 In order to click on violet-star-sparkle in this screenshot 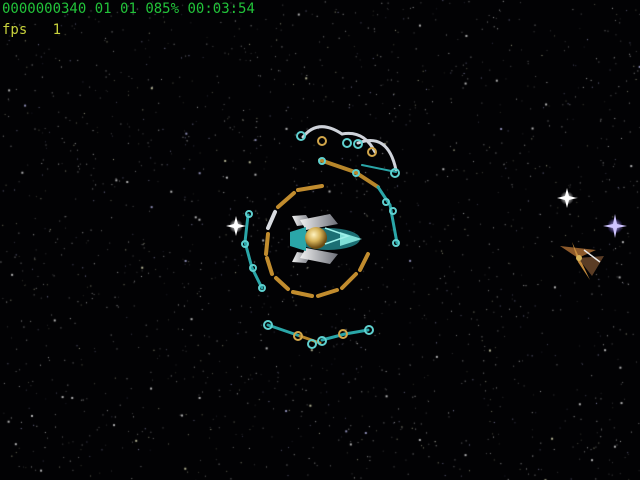, I will do `click(615, 226)`.